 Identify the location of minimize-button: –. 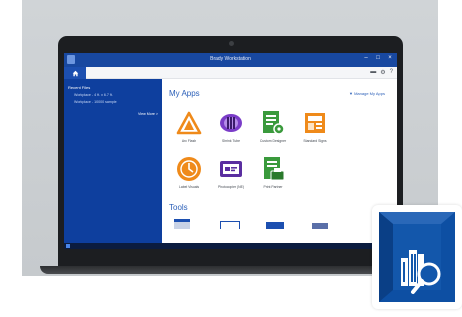
(366, 58).